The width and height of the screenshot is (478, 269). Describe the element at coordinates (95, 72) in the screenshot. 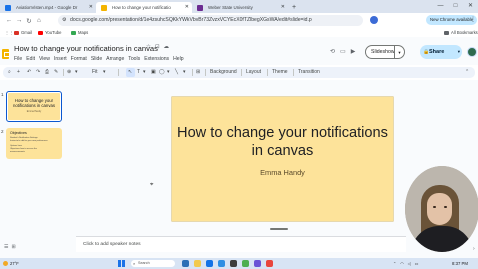

I see `zoom-fit-select: Fit` at that location.